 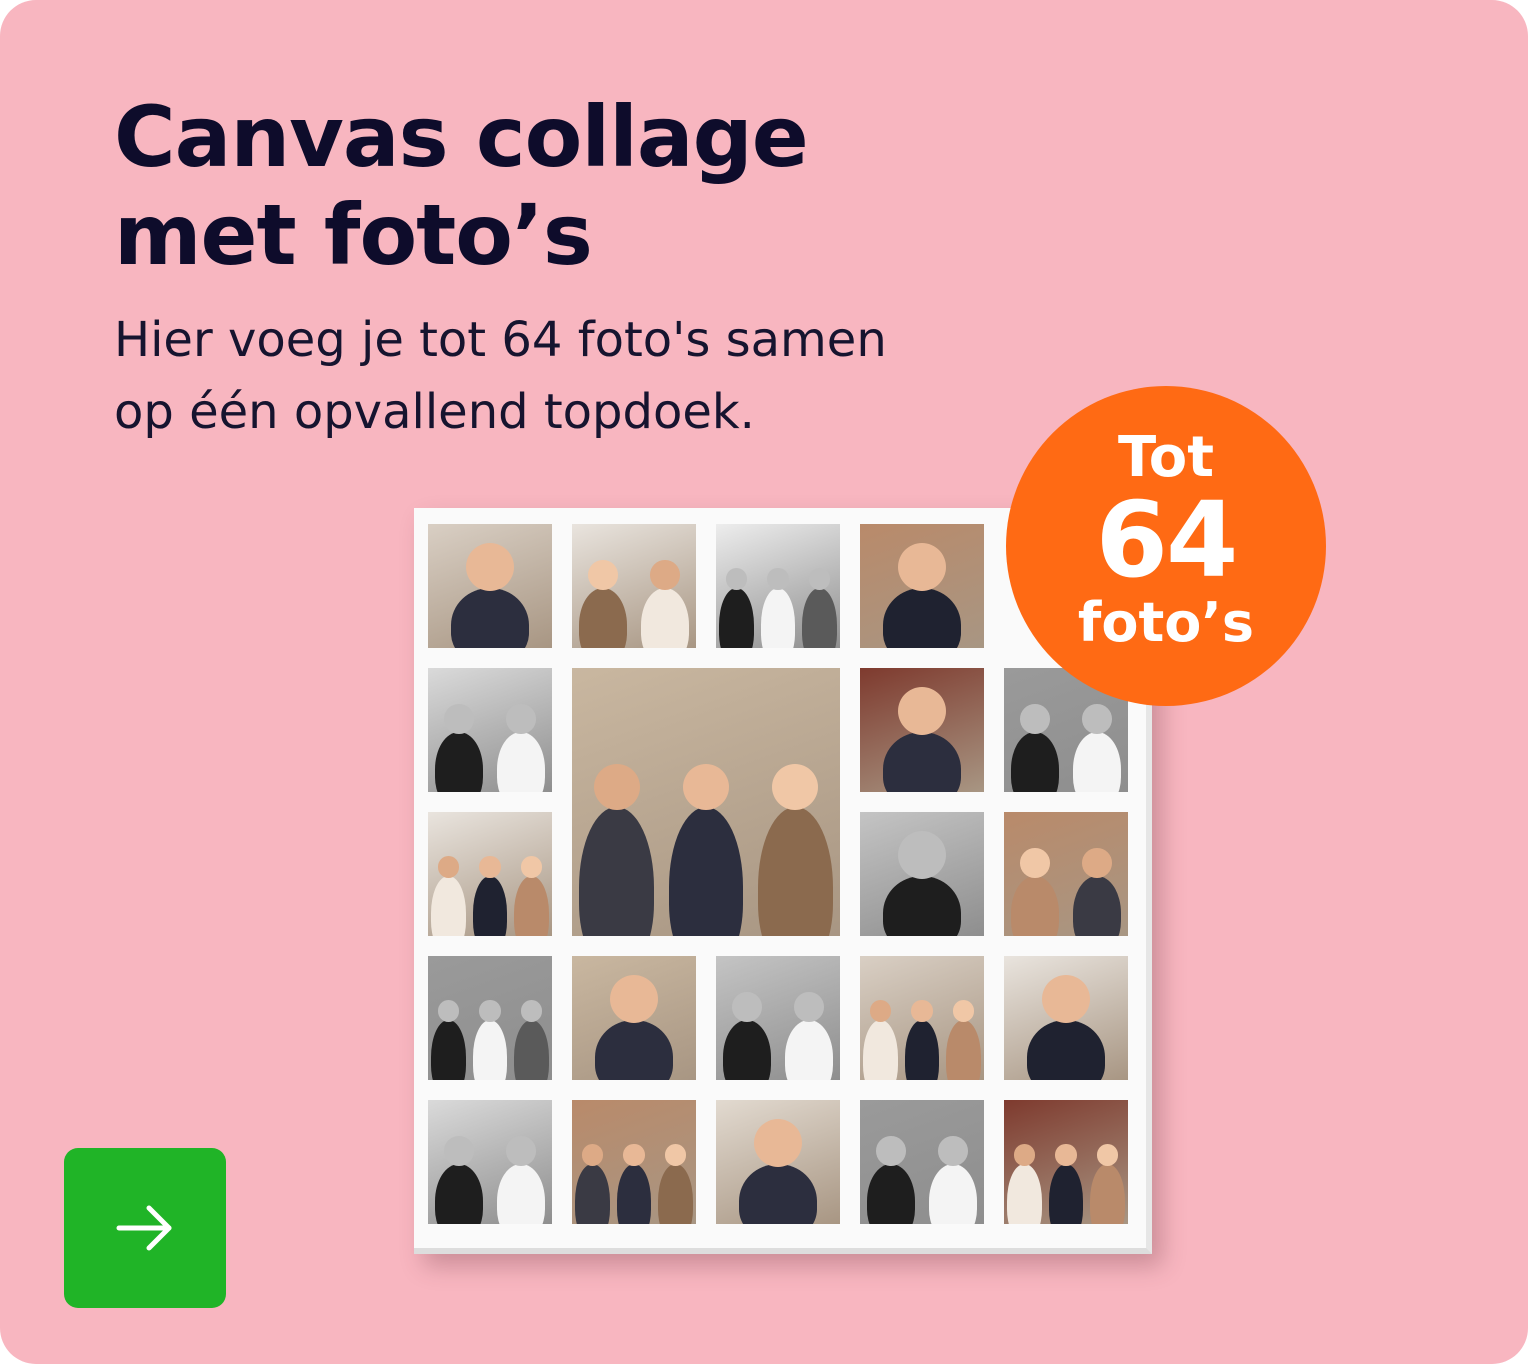 I want to click on arrow-right-icon, so click(x=144, y=1228).